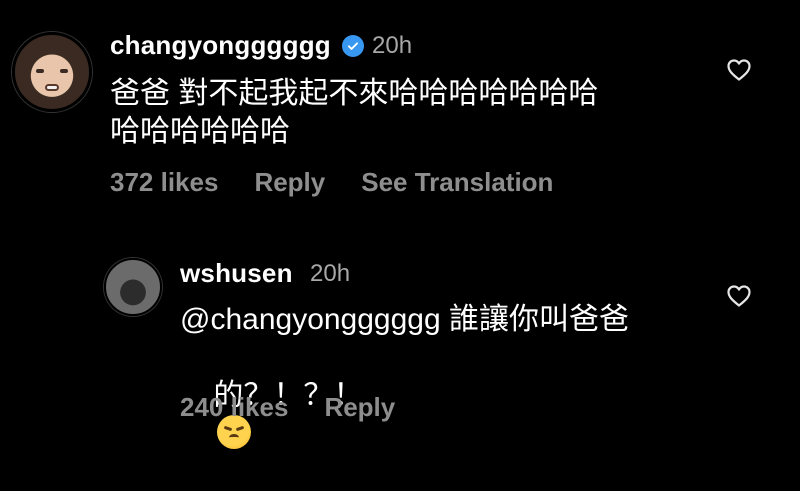  What do you see at coordinates (330, 273) in the screenshot?
I see `reply-time: 20h` at bounding box center [330, 273].